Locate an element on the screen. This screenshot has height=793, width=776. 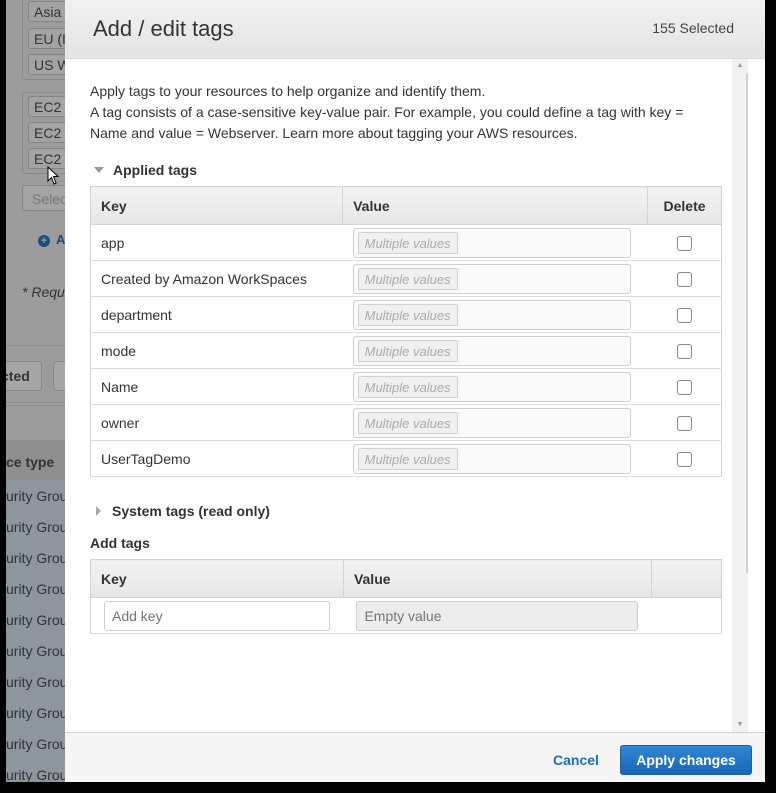
tag-key: department is located at coordinates (216, 314).